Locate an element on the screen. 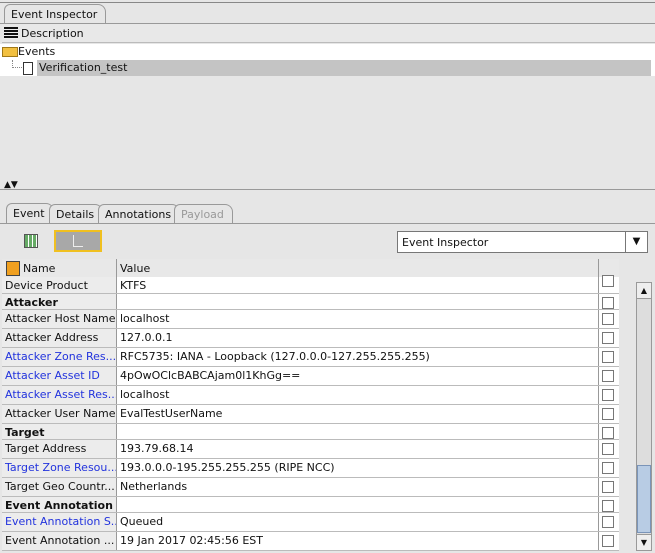 This screenshot has width=655, height=553. name-header: Name is located at coordinates (39, 268).